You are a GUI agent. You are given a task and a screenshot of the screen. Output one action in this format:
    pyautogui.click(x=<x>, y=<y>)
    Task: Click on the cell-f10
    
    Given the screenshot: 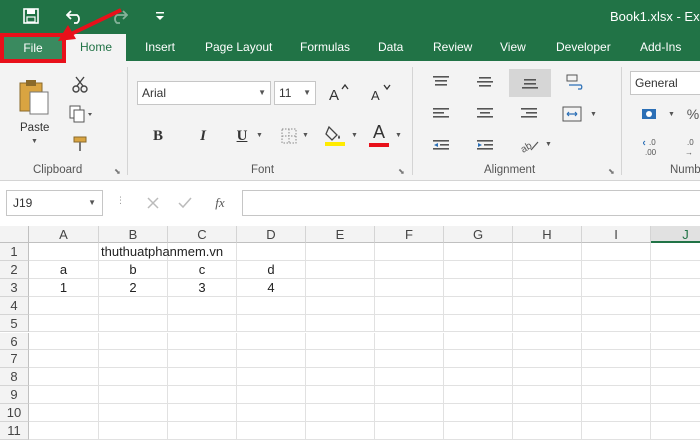 What is the action you would take?
    pyautogui.click(x=409, y=413)
    